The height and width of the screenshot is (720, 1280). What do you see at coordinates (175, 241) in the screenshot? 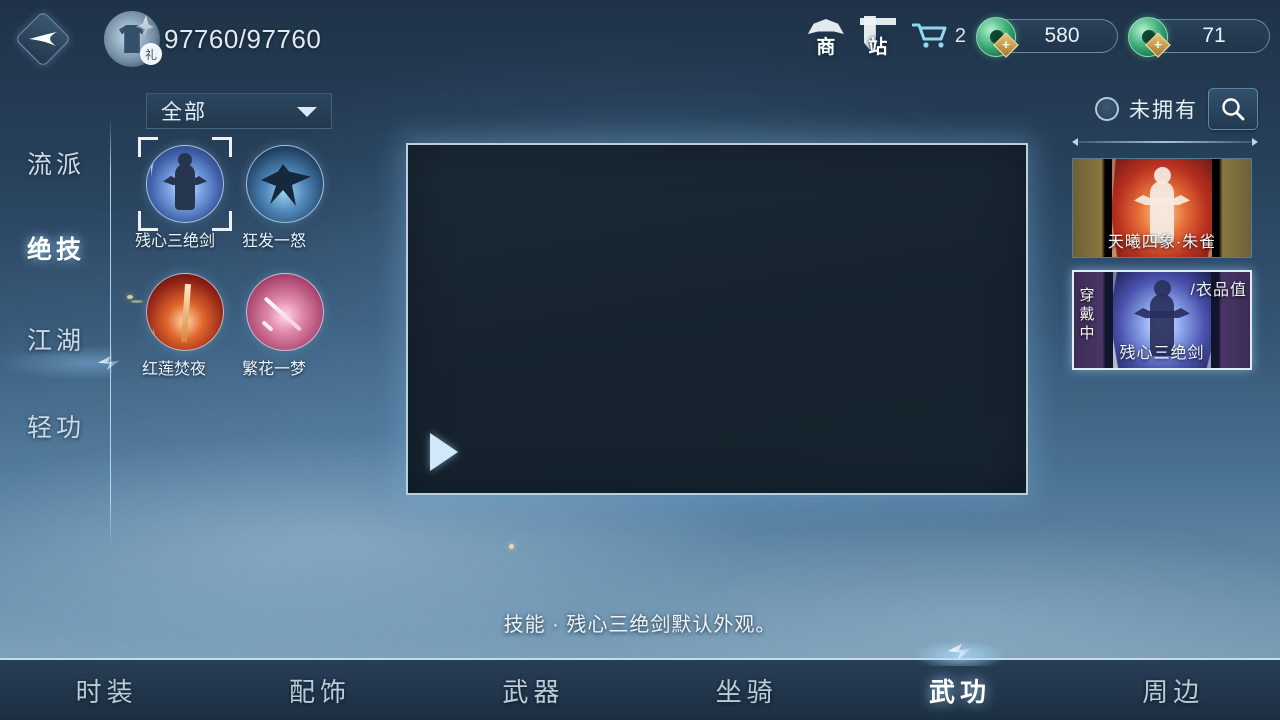
I see `skill-item-label: 残心三绝剑` at bounding box center [175, 241].